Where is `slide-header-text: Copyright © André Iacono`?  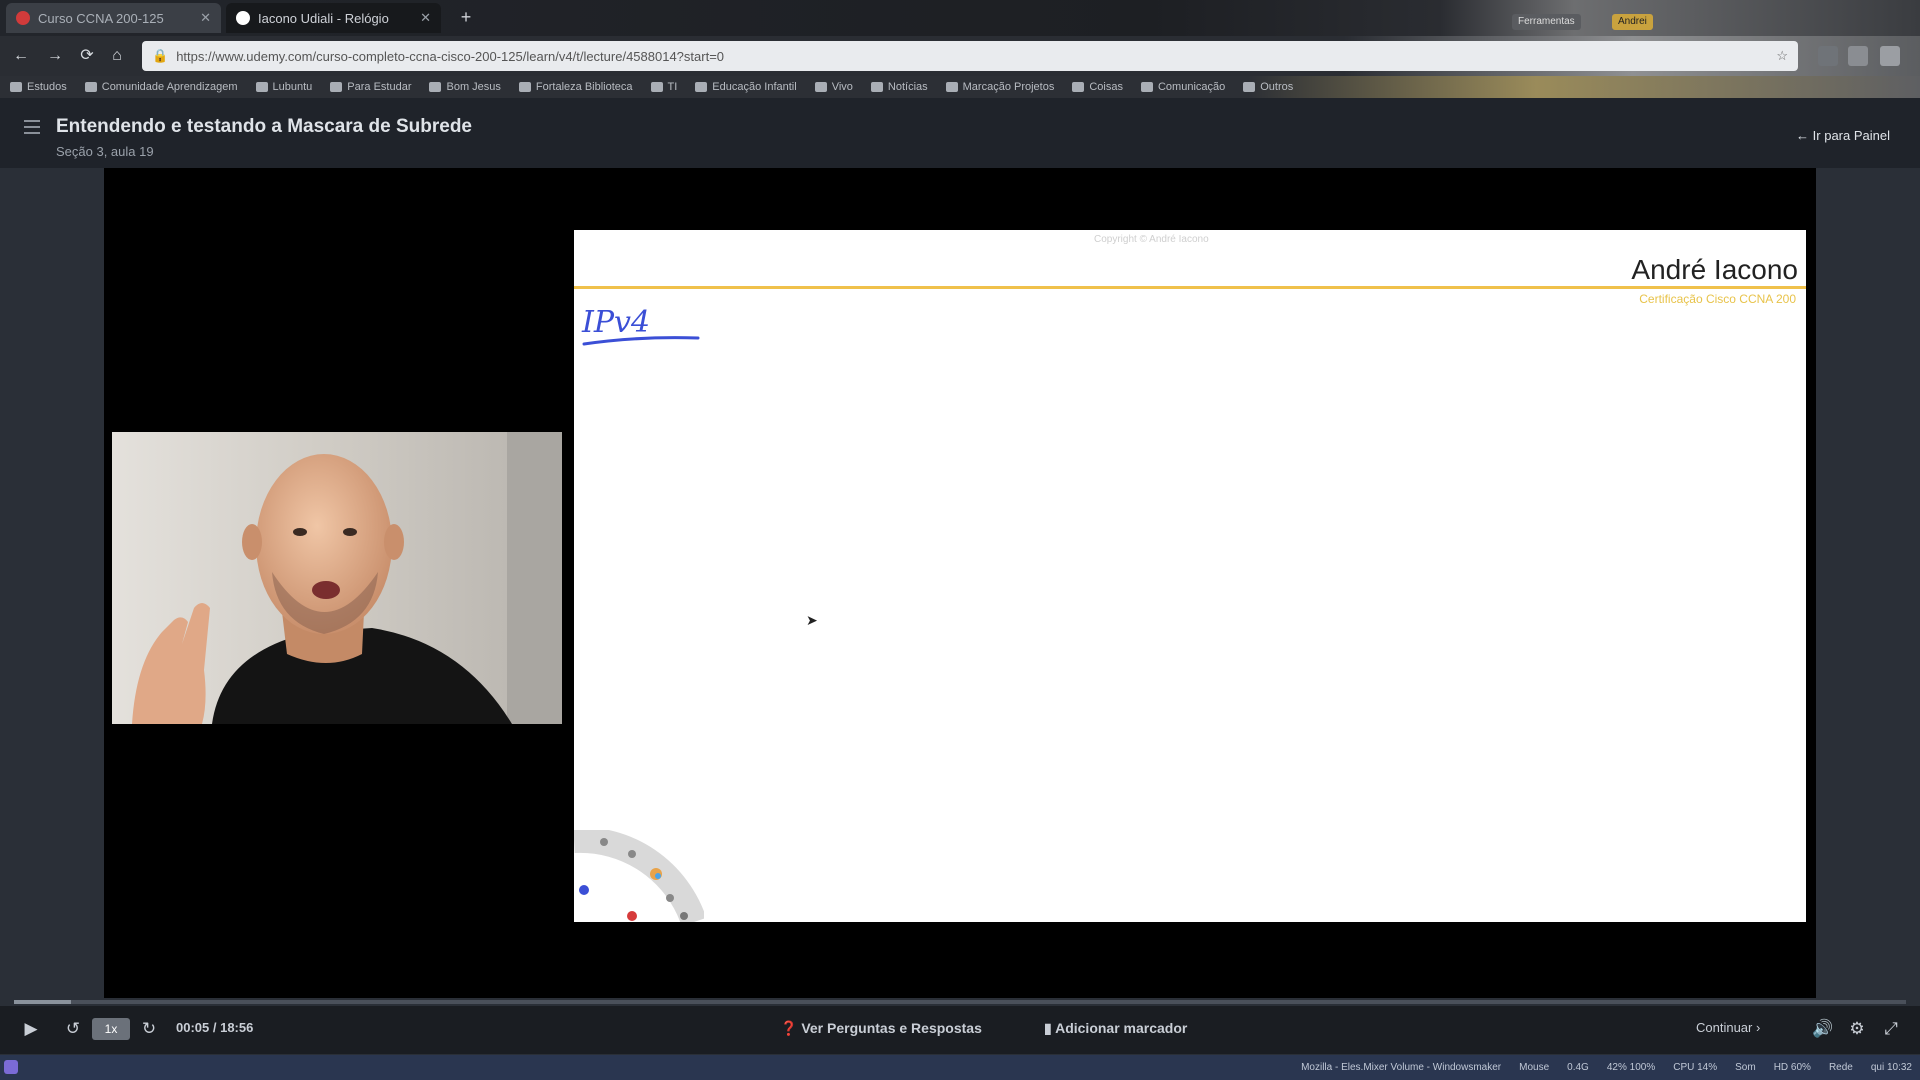 slide-header-text: Copyright © André Iacono is located at coordinates (1151, 239).